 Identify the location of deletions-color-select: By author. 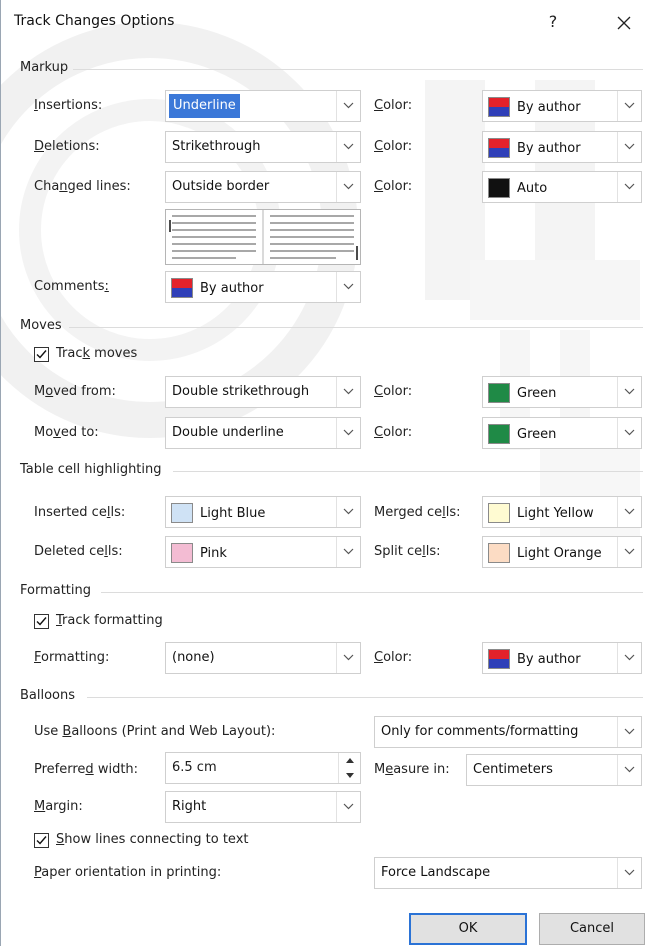
(562, 147).